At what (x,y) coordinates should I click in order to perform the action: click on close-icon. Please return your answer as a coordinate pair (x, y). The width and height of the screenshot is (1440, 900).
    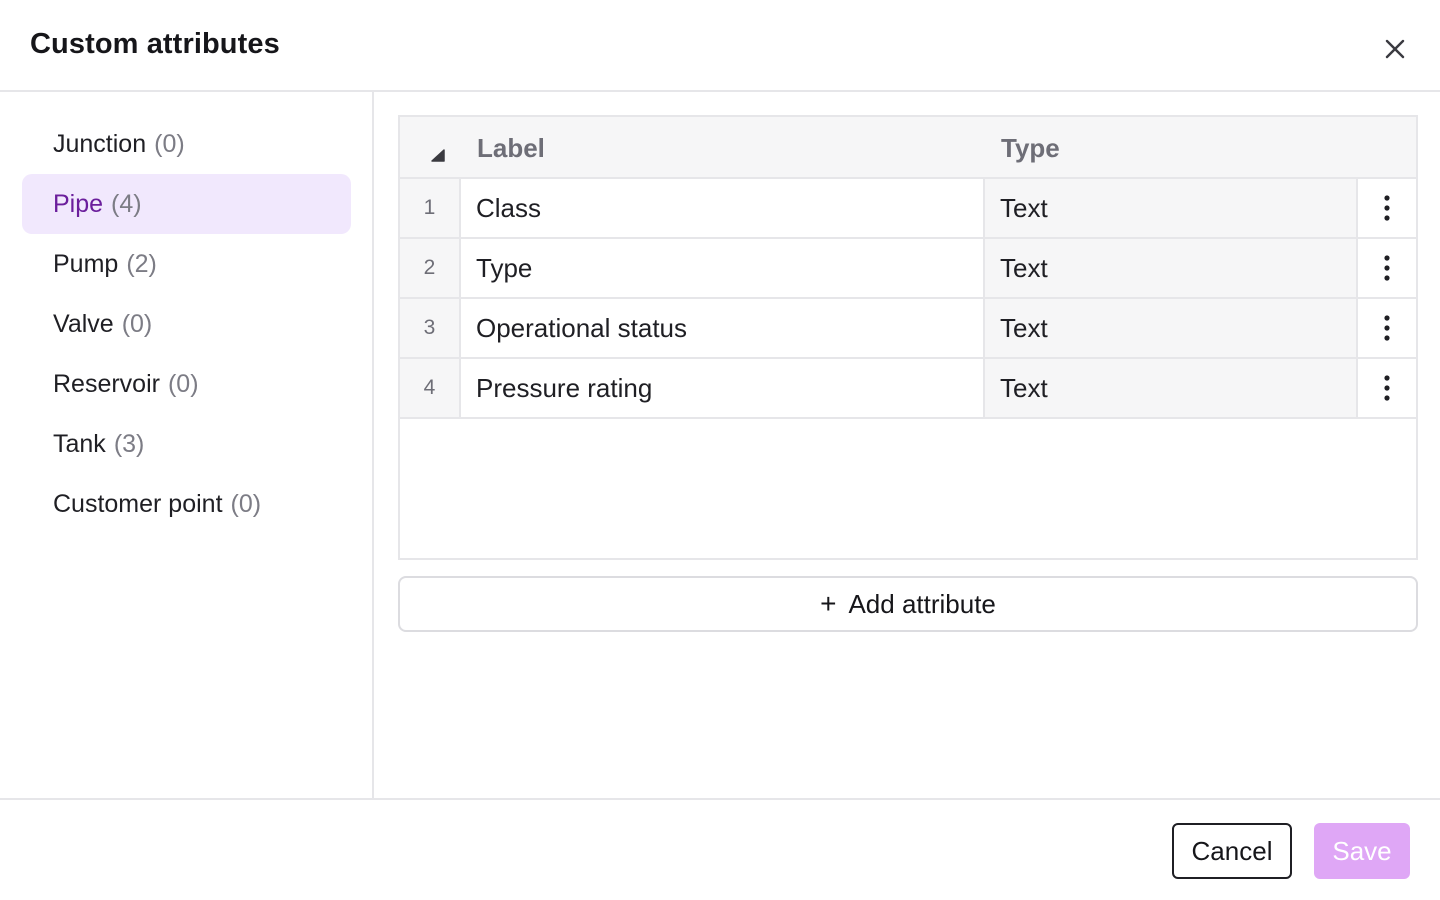
    Looking at the image, I should click on (1395, 49).